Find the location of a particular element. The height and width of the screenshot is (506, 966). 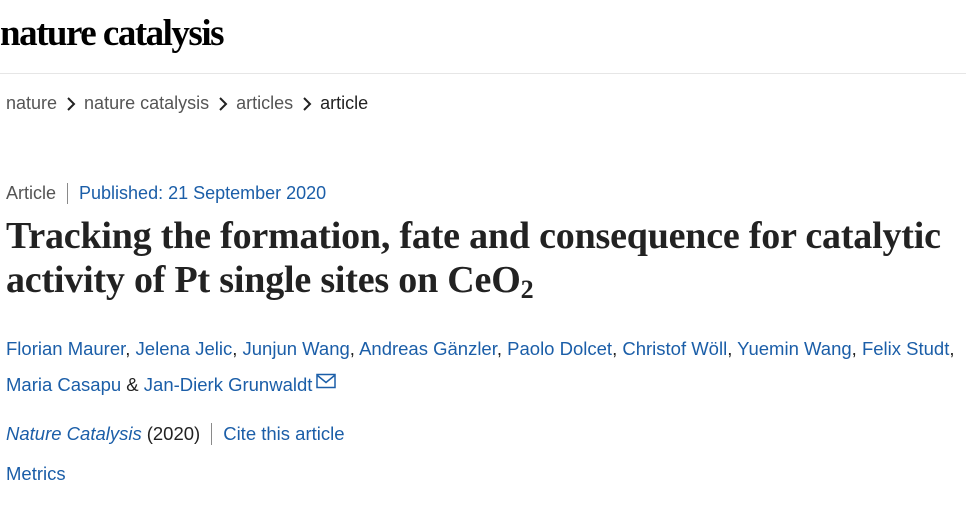

publication-year: (2020) is located at coordinates (180, 434).